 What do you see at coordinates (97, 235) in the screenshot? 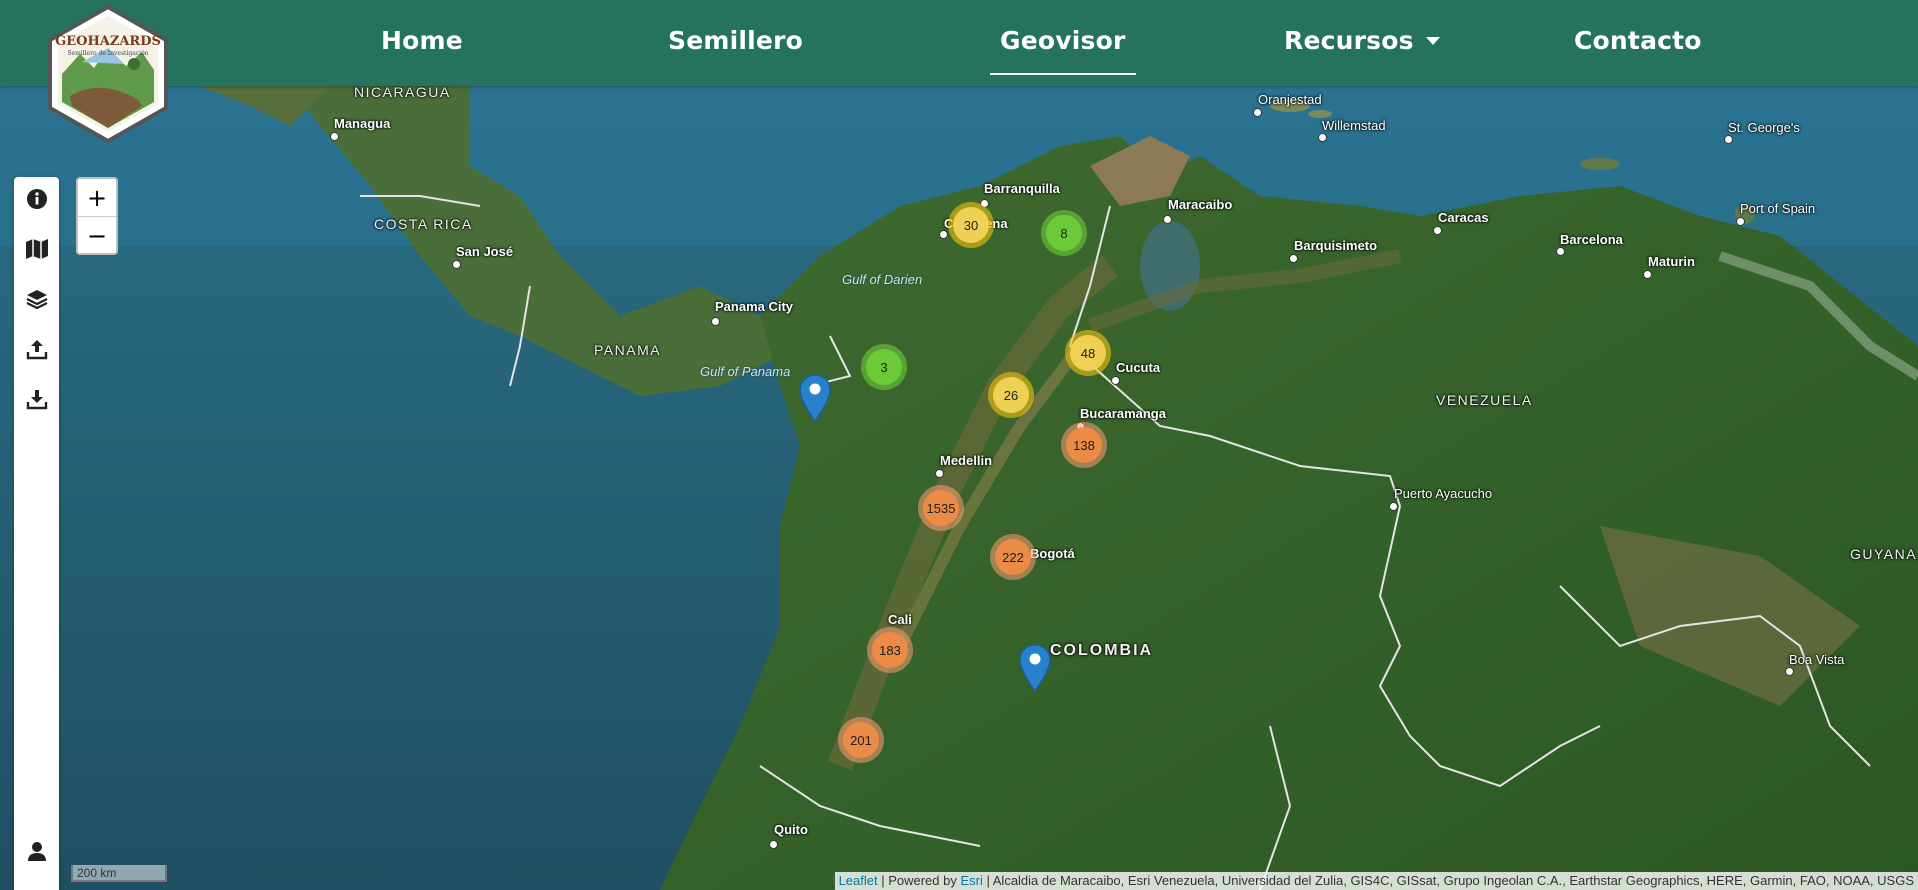
I see `zoom-out-button: −` at bounding box center [97, 235].